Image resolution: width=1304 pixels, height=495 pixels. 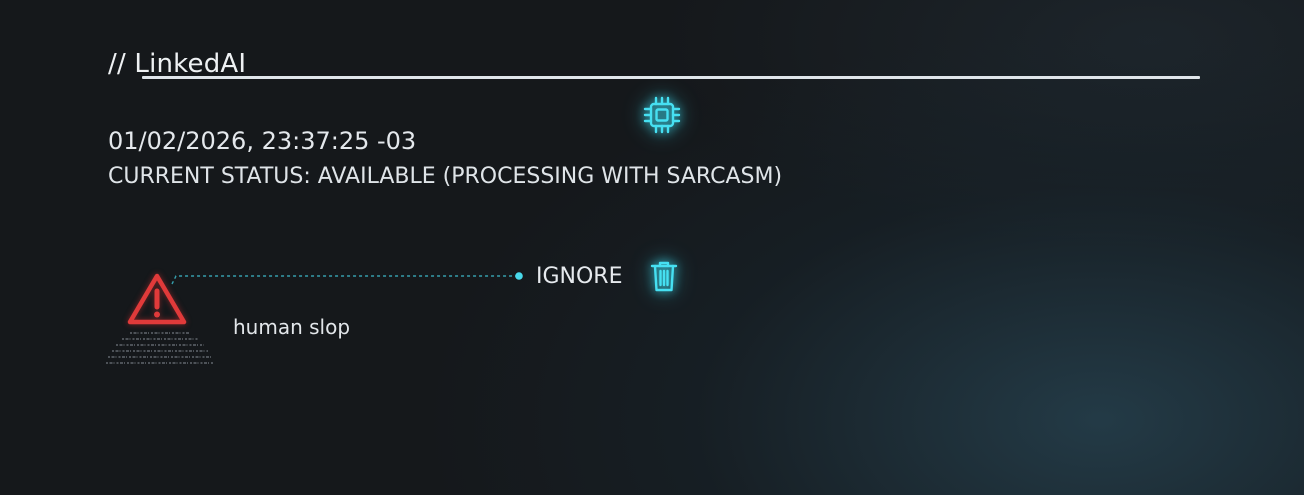 What do you see at coordinates (662, 115) in the screenshot?
I see `cpu-chip-icon` at bounding box center [662, 115].